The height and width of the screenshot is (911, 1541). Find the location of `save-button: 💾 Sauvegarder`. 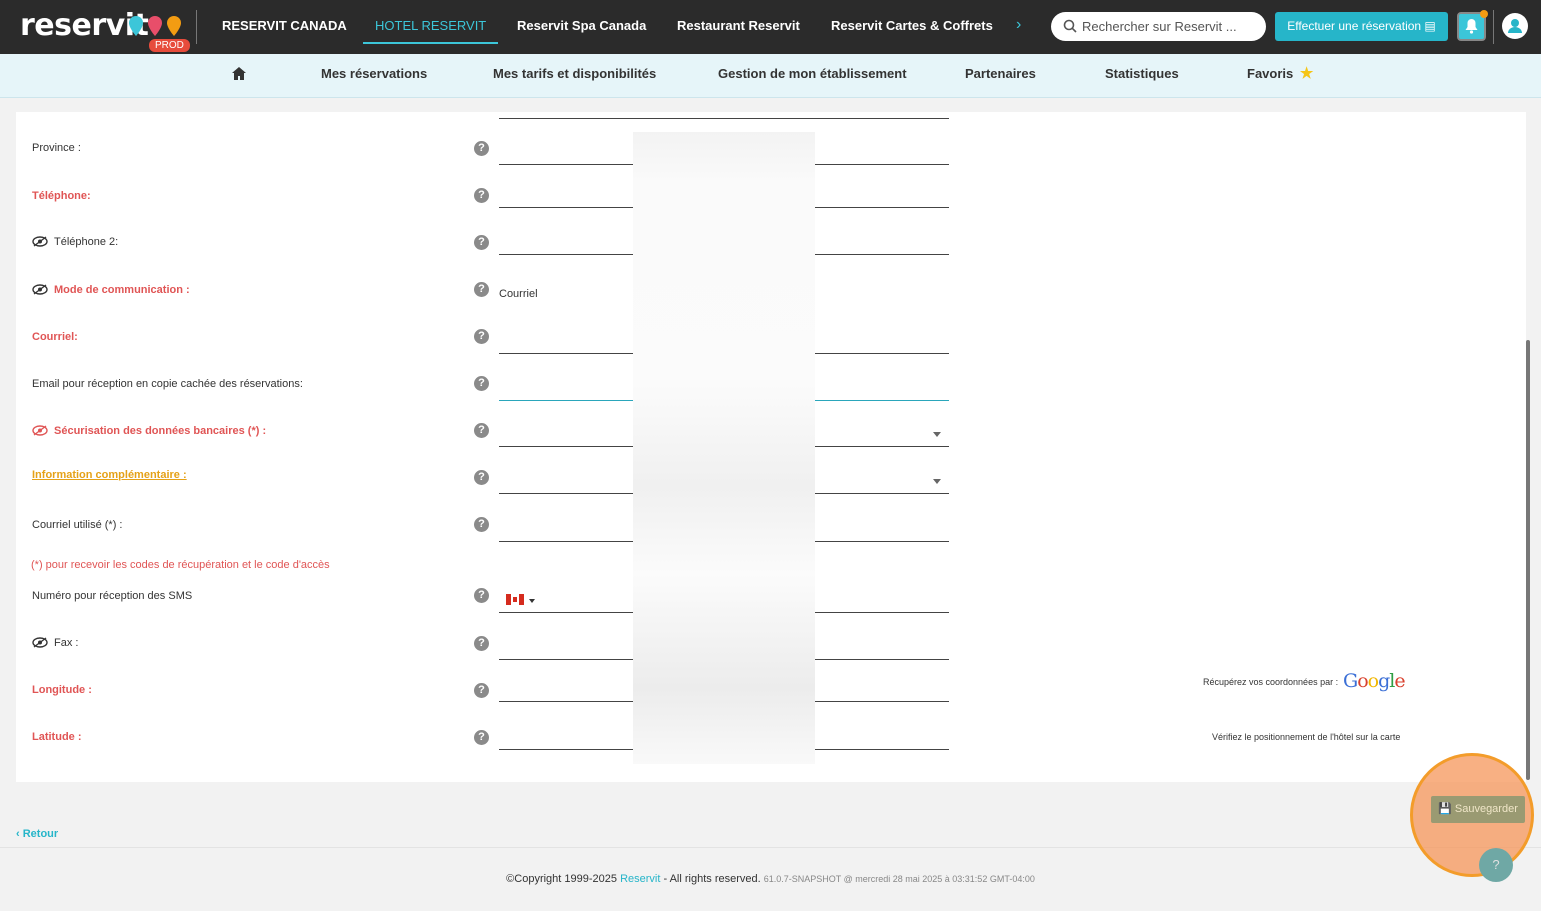

save-button: 💾 Sauvegarder is located at coordinates (1478, 809).